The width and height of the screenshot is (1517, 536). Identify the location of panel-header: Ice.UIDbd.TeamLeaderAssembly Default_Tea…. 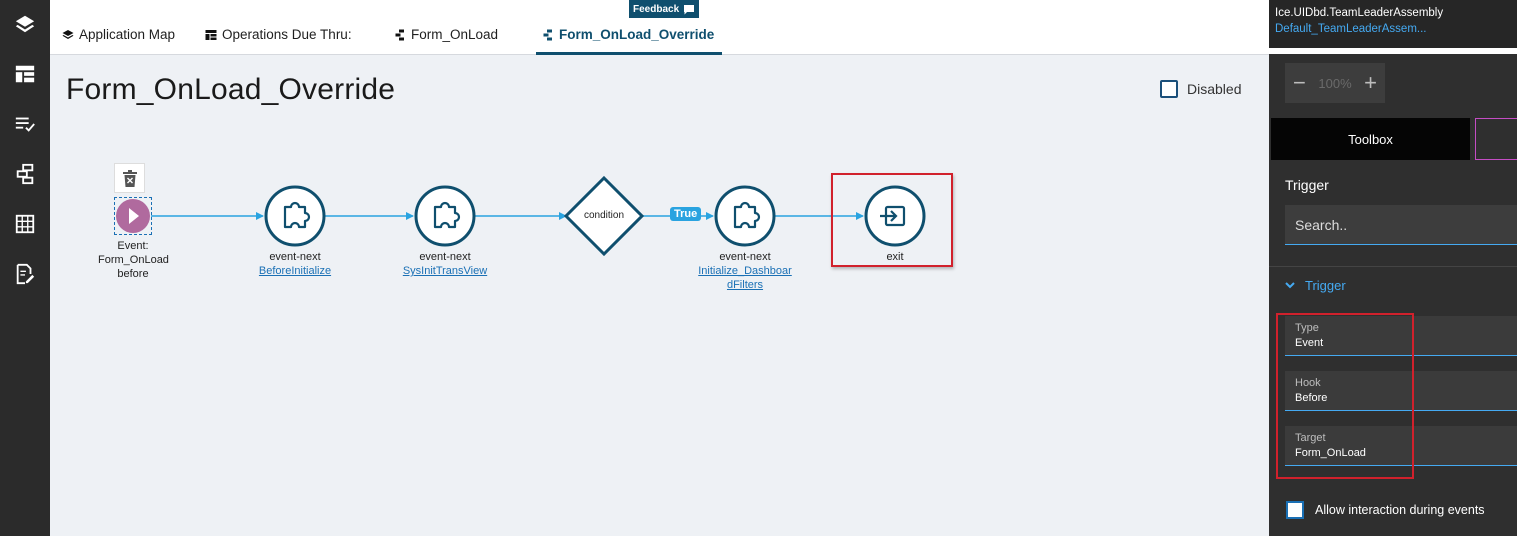
(1393, 24).